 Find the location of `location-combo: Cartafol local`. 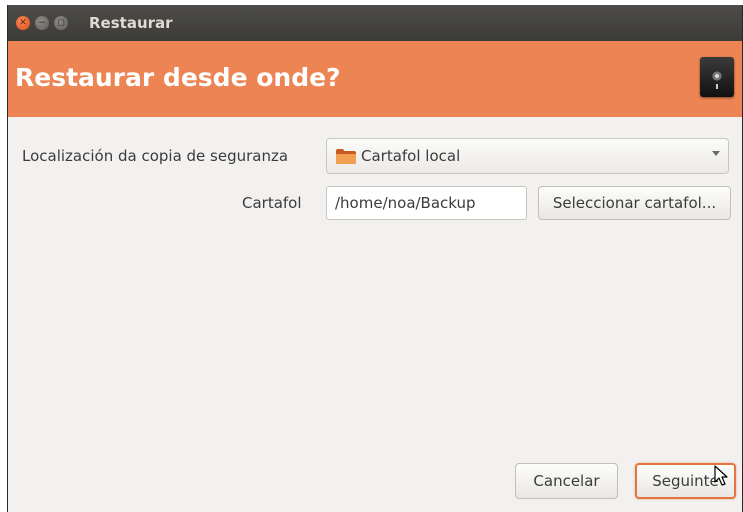

location-combo: Cartafol local is located at coordinates (527, 156).